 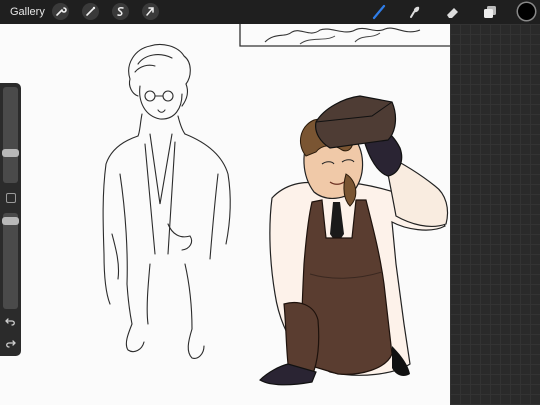 I want to click on transform-arrow-icon, so click(x=150, y=11).